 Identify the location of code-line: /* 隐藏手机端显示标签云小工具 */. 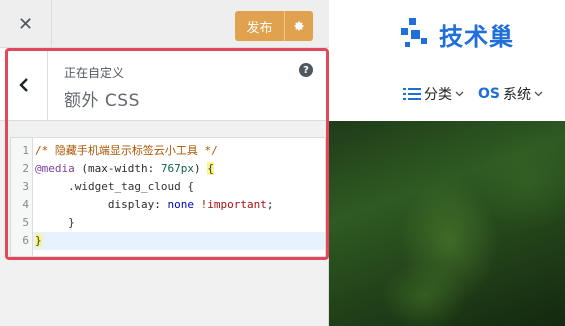
(179, 151).